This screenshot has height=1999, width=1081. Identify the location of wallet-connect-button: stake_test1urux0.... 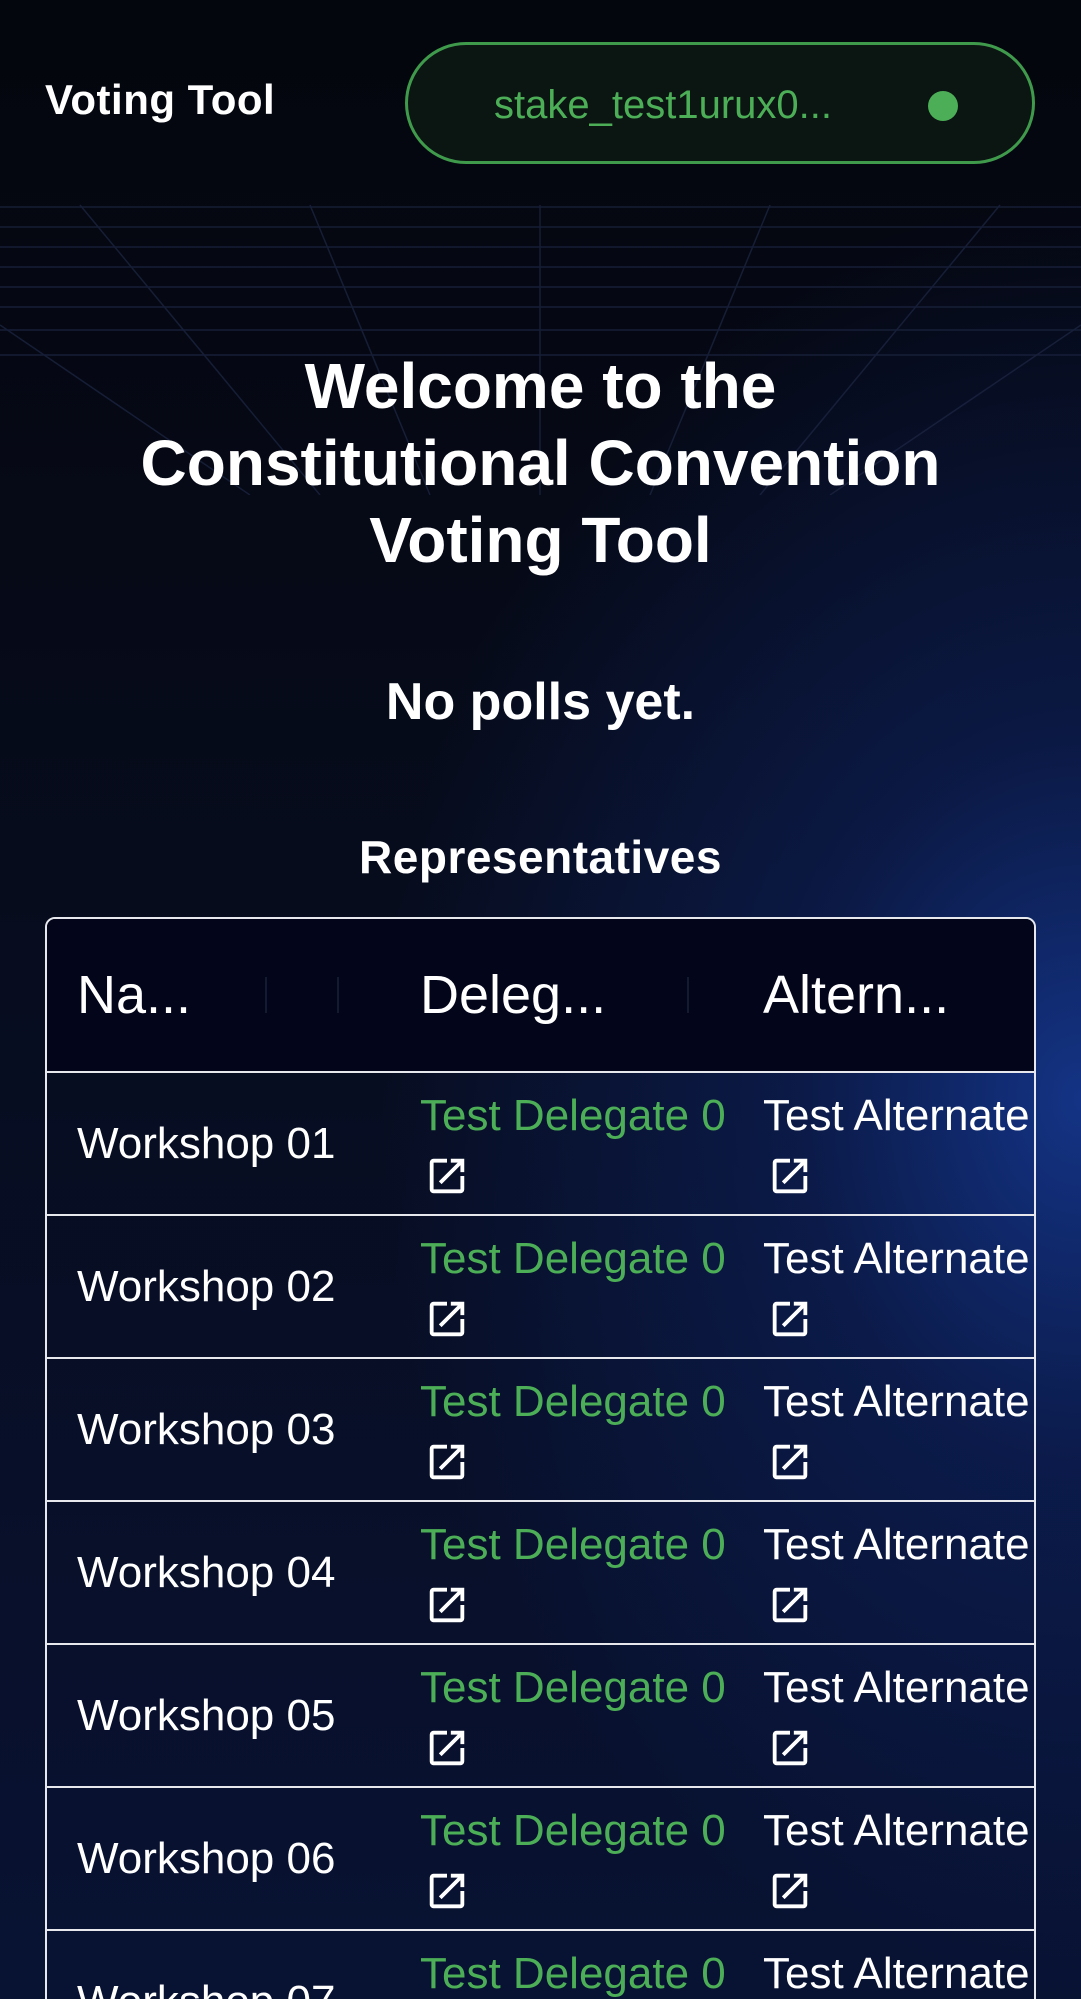
(720, 103).